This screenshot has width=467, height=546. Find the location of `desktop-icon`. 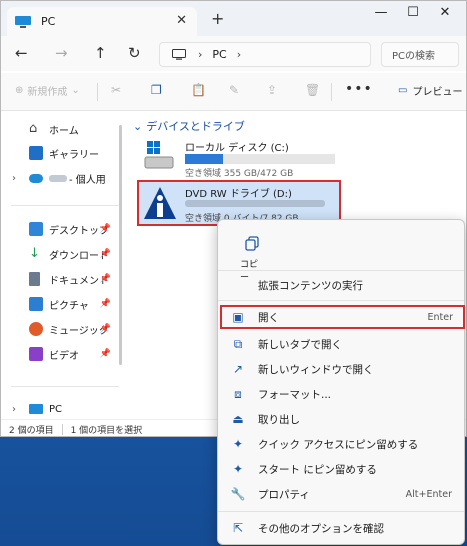

desktop-icon is located at coordinates (36, 229).